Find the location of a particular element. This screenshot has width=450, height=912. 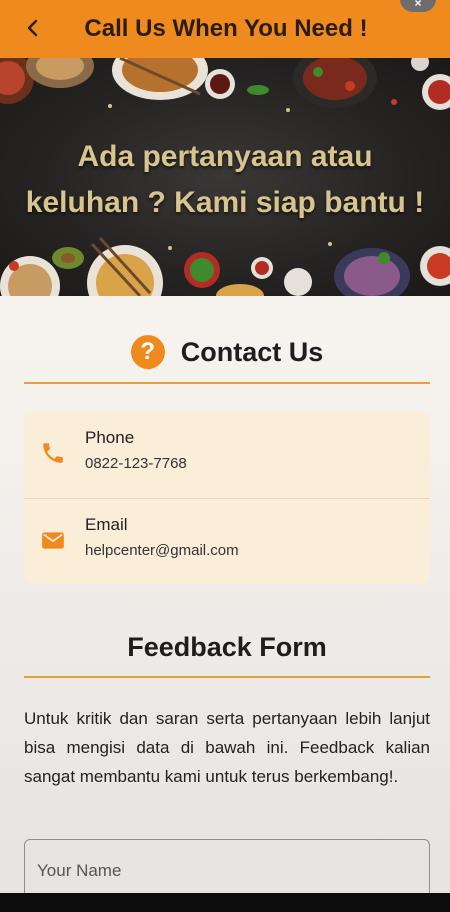

back-button is located at coordinates (33, 28).